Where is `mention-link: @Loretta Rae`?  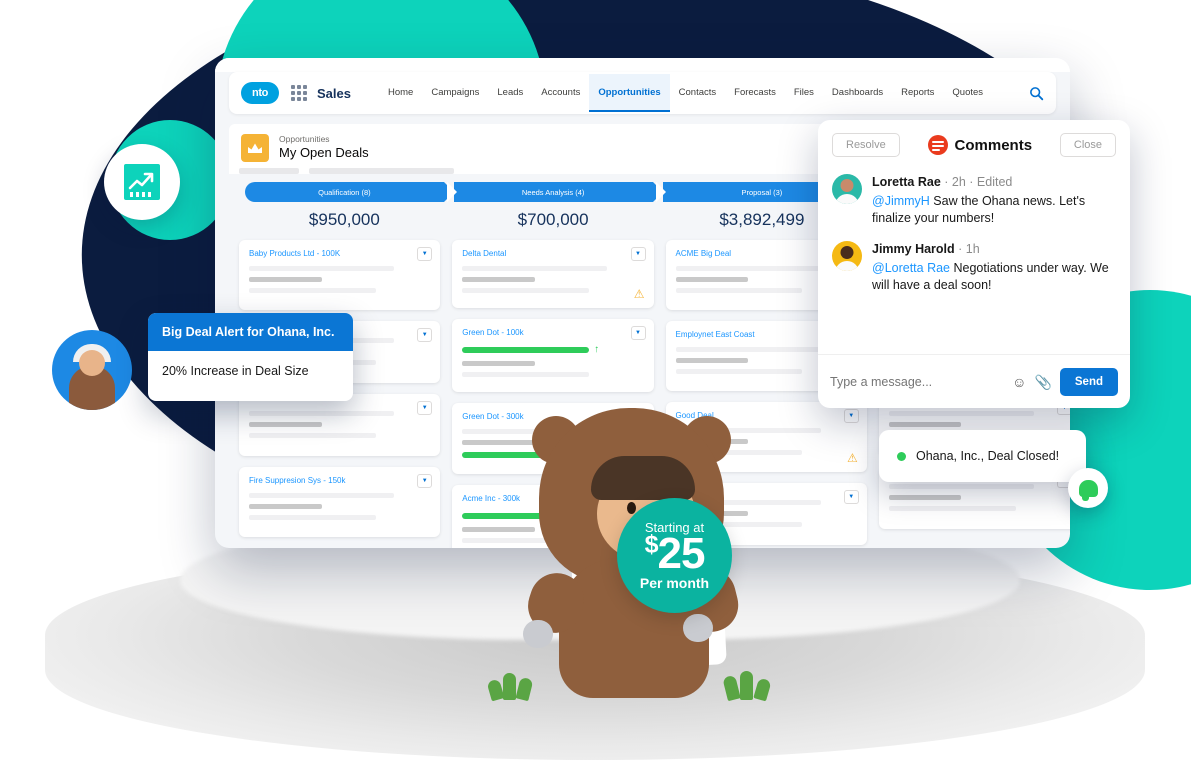
mention-link: @Loretta Rae is located at coordinates (911, 268).